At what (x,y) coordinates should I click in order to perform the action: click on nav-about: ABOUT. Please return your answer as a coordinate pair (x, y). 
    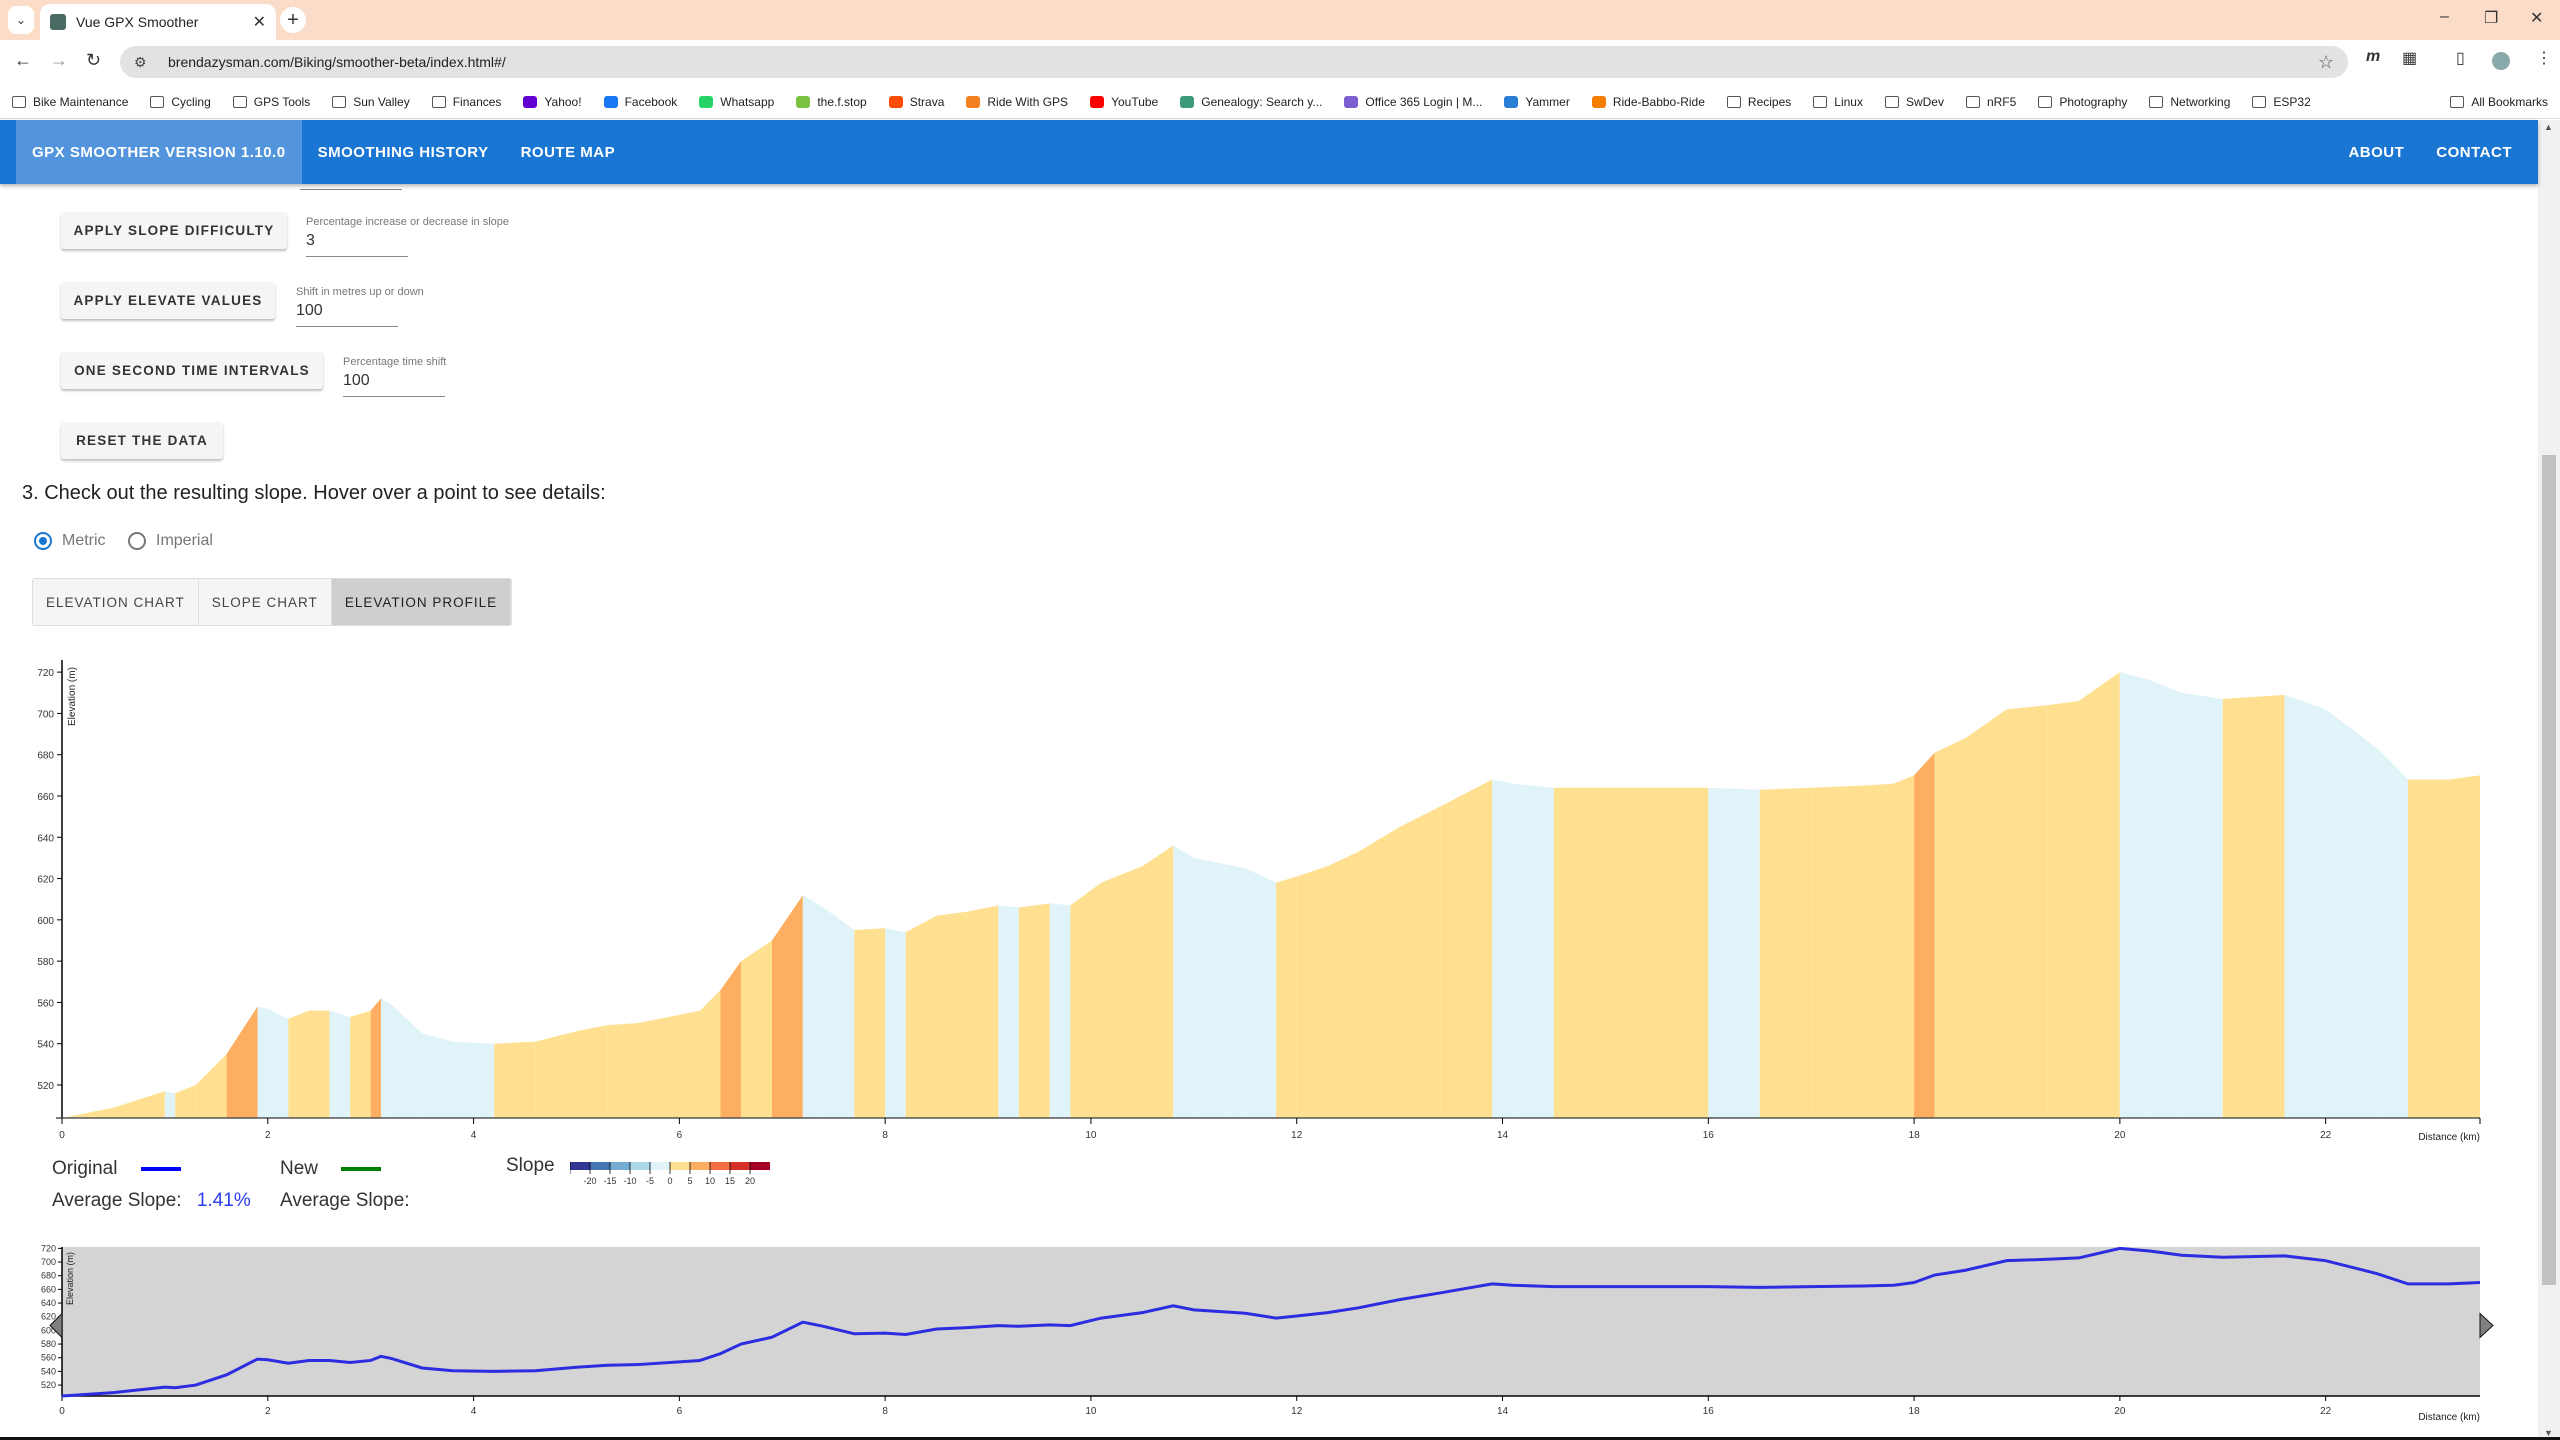
    Looking at the image, I should click on (2376, 152).